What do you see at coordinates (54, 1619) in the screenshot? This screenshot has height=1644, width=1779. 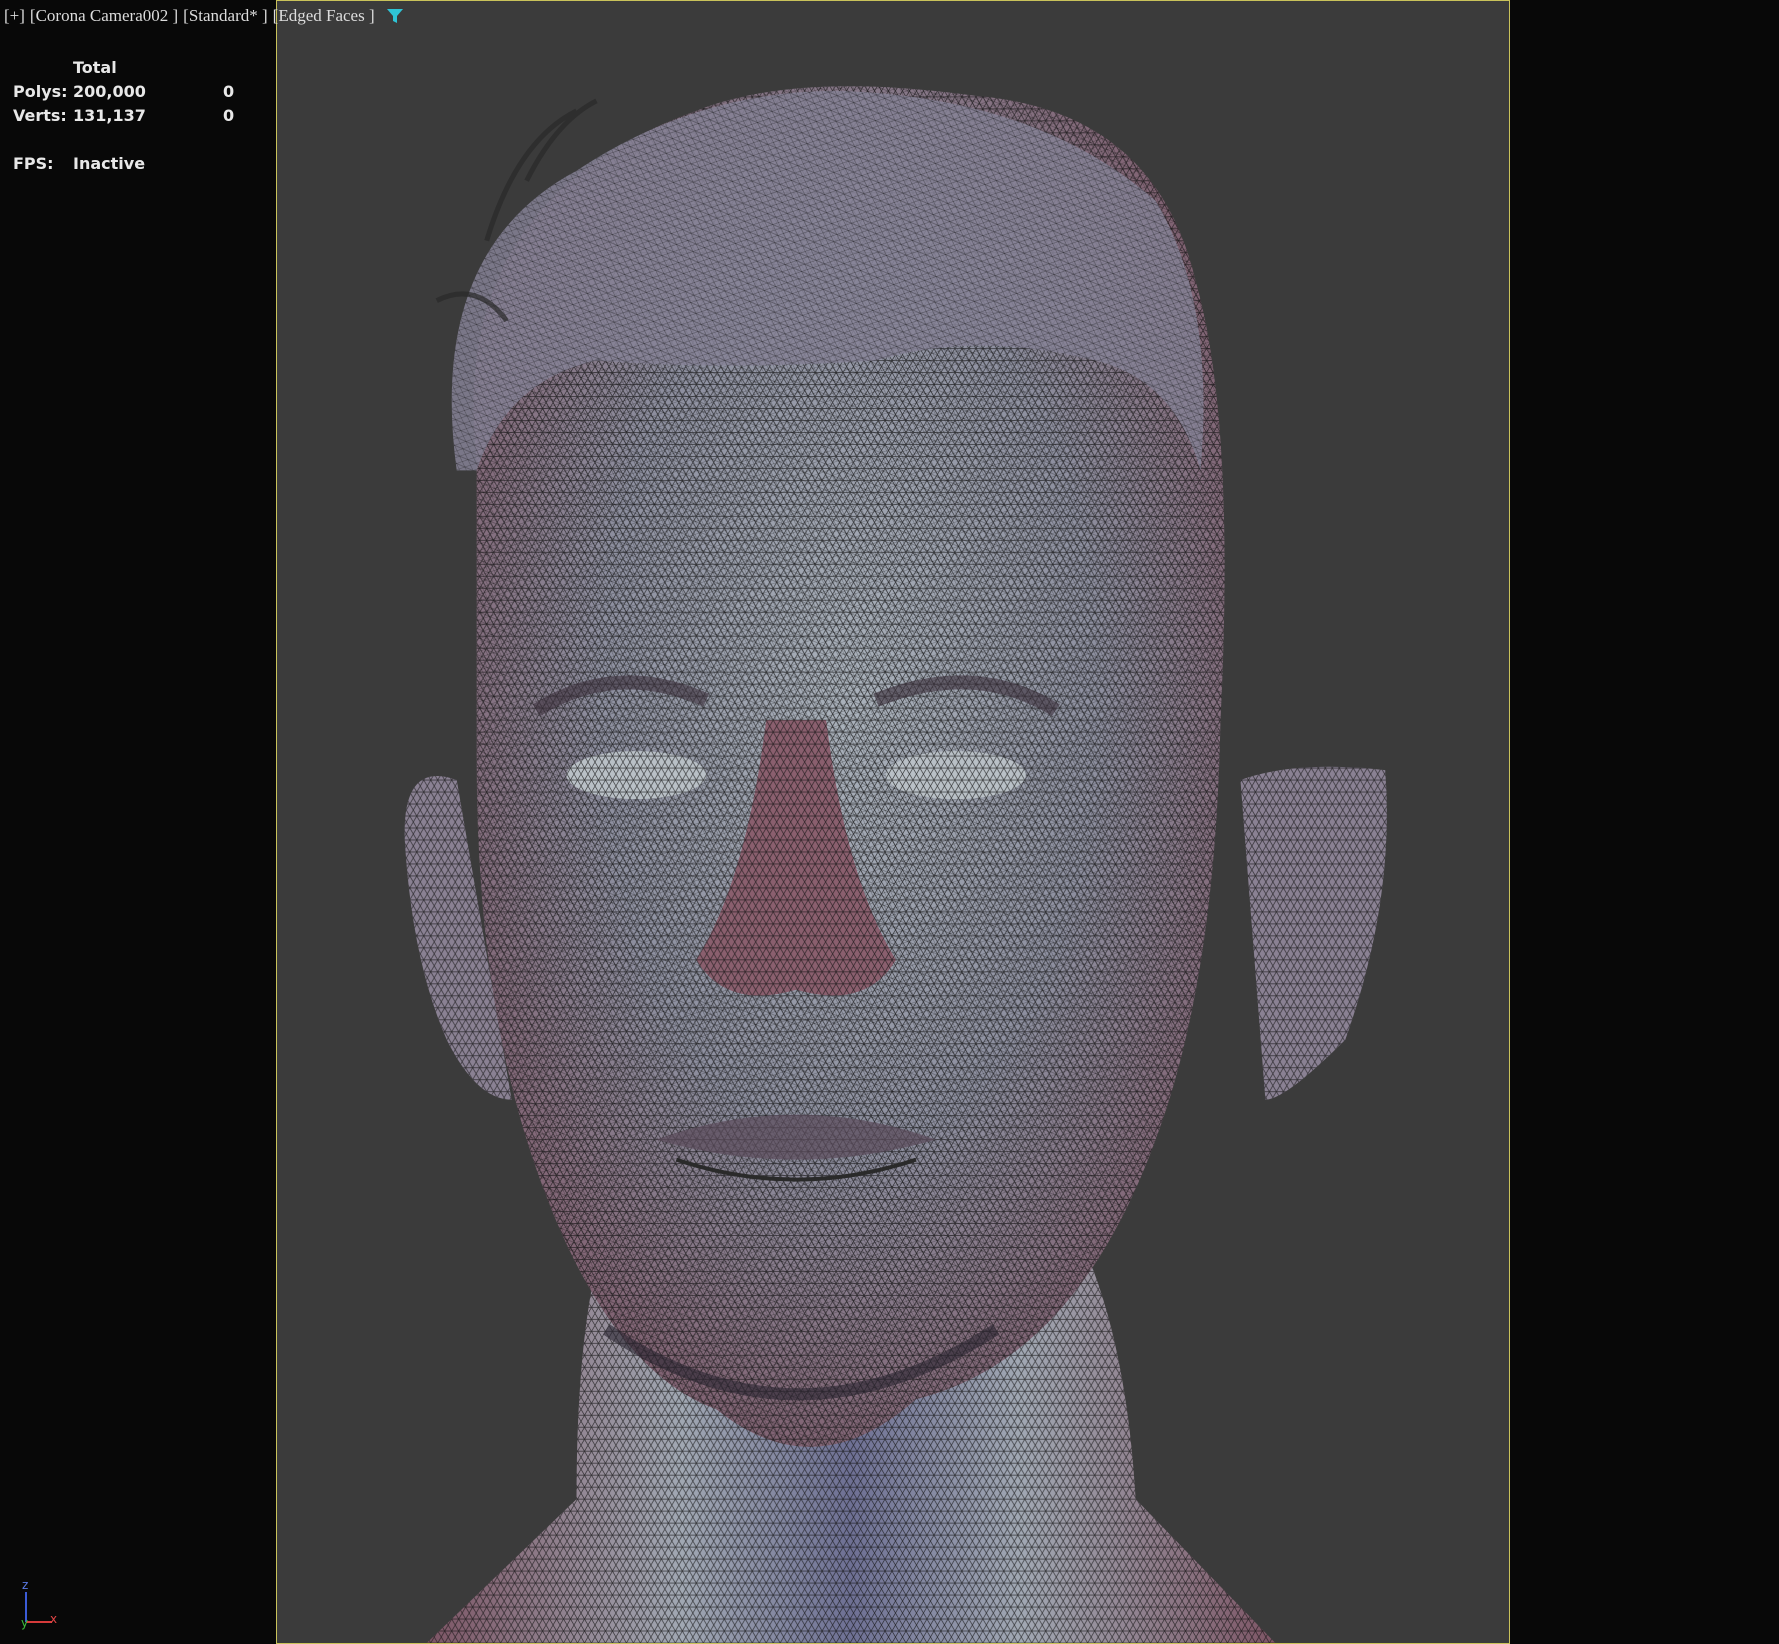 I see `axis-x-label: x` at bounding box center [54, 1619].